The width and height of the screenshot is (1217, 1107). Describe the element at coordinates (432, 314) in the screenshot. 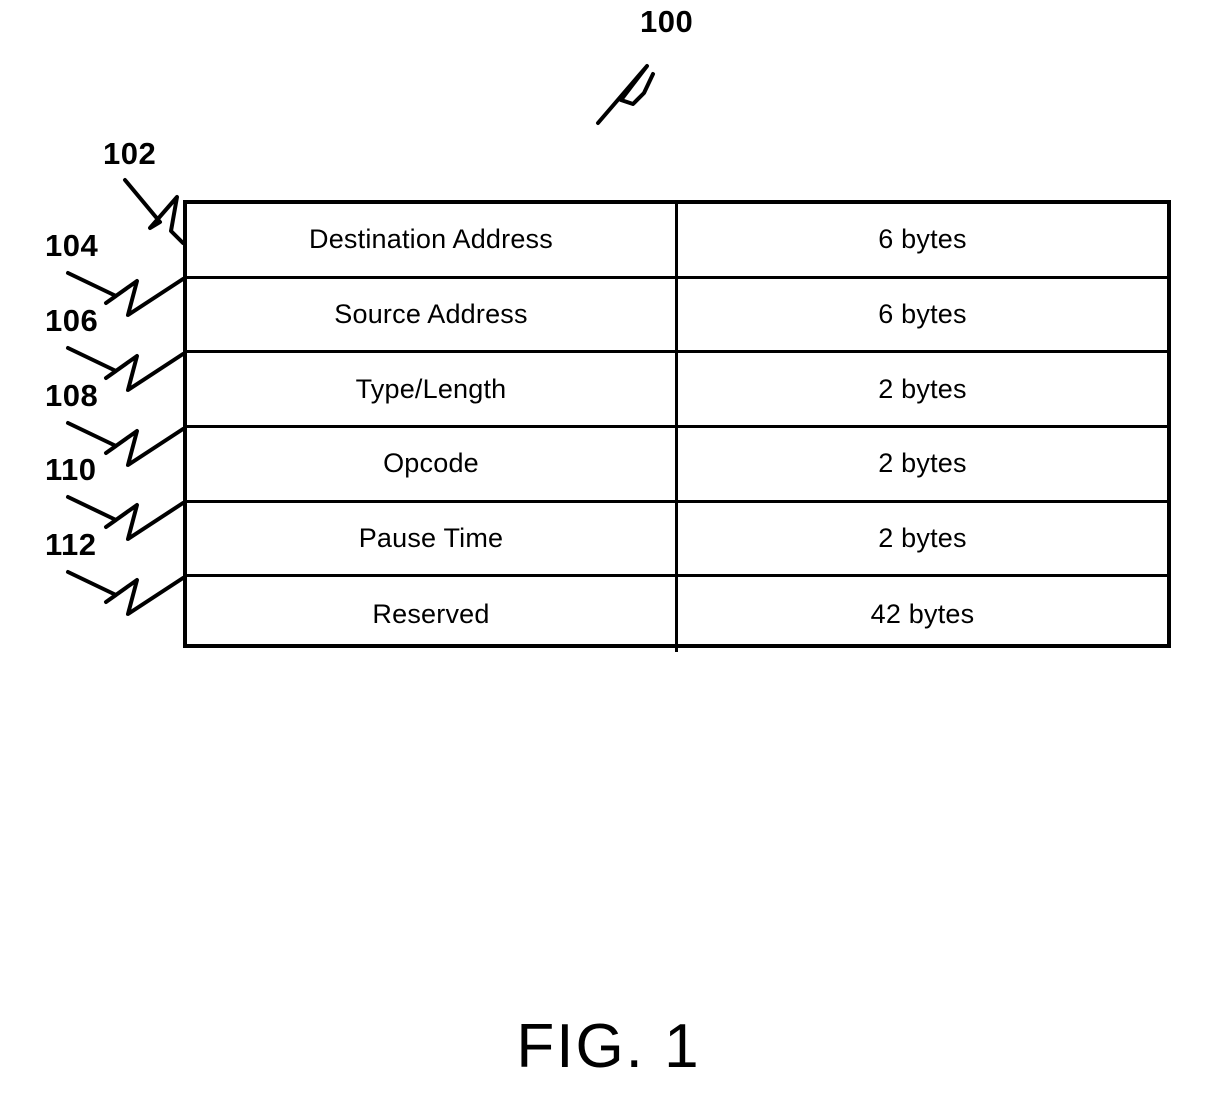

I see `field-name-cell: Source Address` at that location.